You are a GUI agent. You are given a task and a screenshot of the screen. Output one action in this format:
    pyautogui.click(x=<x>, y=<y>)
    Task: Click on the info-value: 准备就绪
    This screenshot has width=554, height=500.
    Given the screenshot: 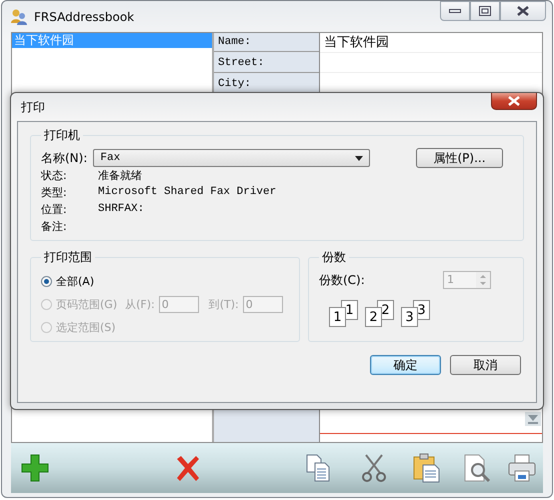 What is the action you would take?
    pyautogui.click(x=120, y=175)
    